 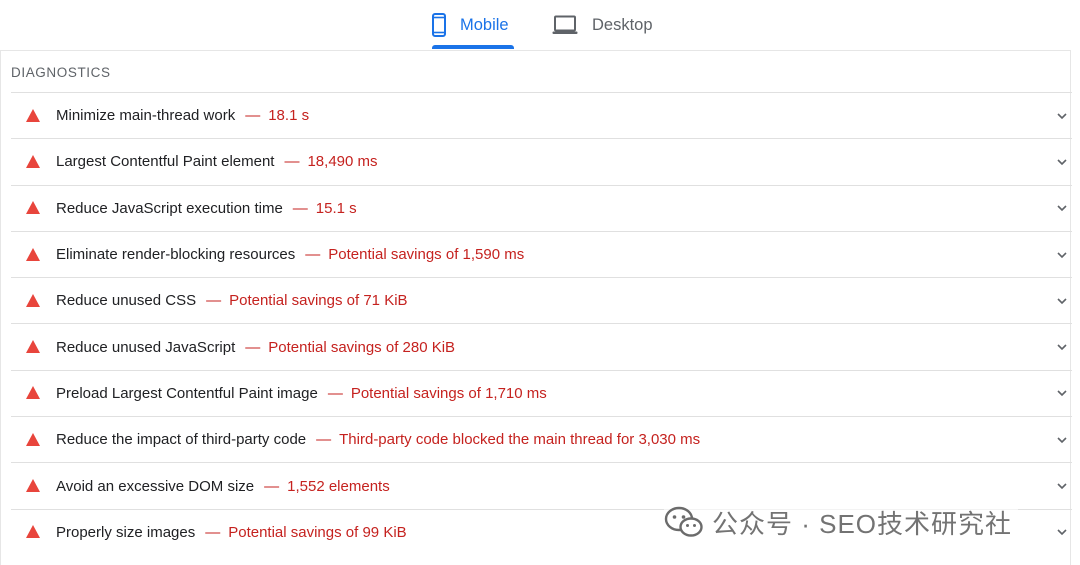 I want to click on audit-value: Potential savings of 280 KiB, so click(x=362, y=347).